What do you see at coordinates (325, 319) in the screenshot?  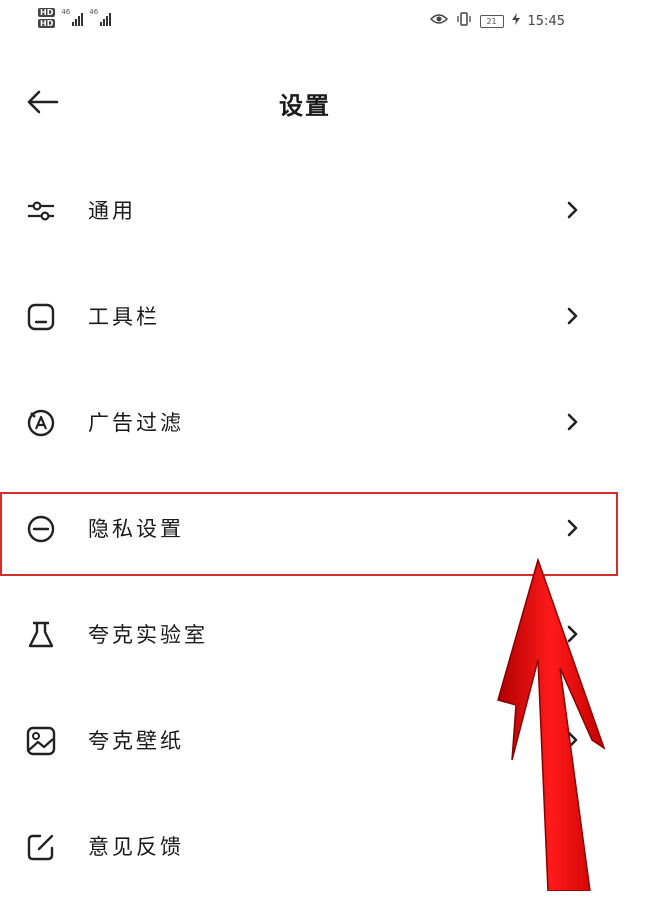 I see `menu-item-toolbar: 工具栏` at bounding box center [325, 319].